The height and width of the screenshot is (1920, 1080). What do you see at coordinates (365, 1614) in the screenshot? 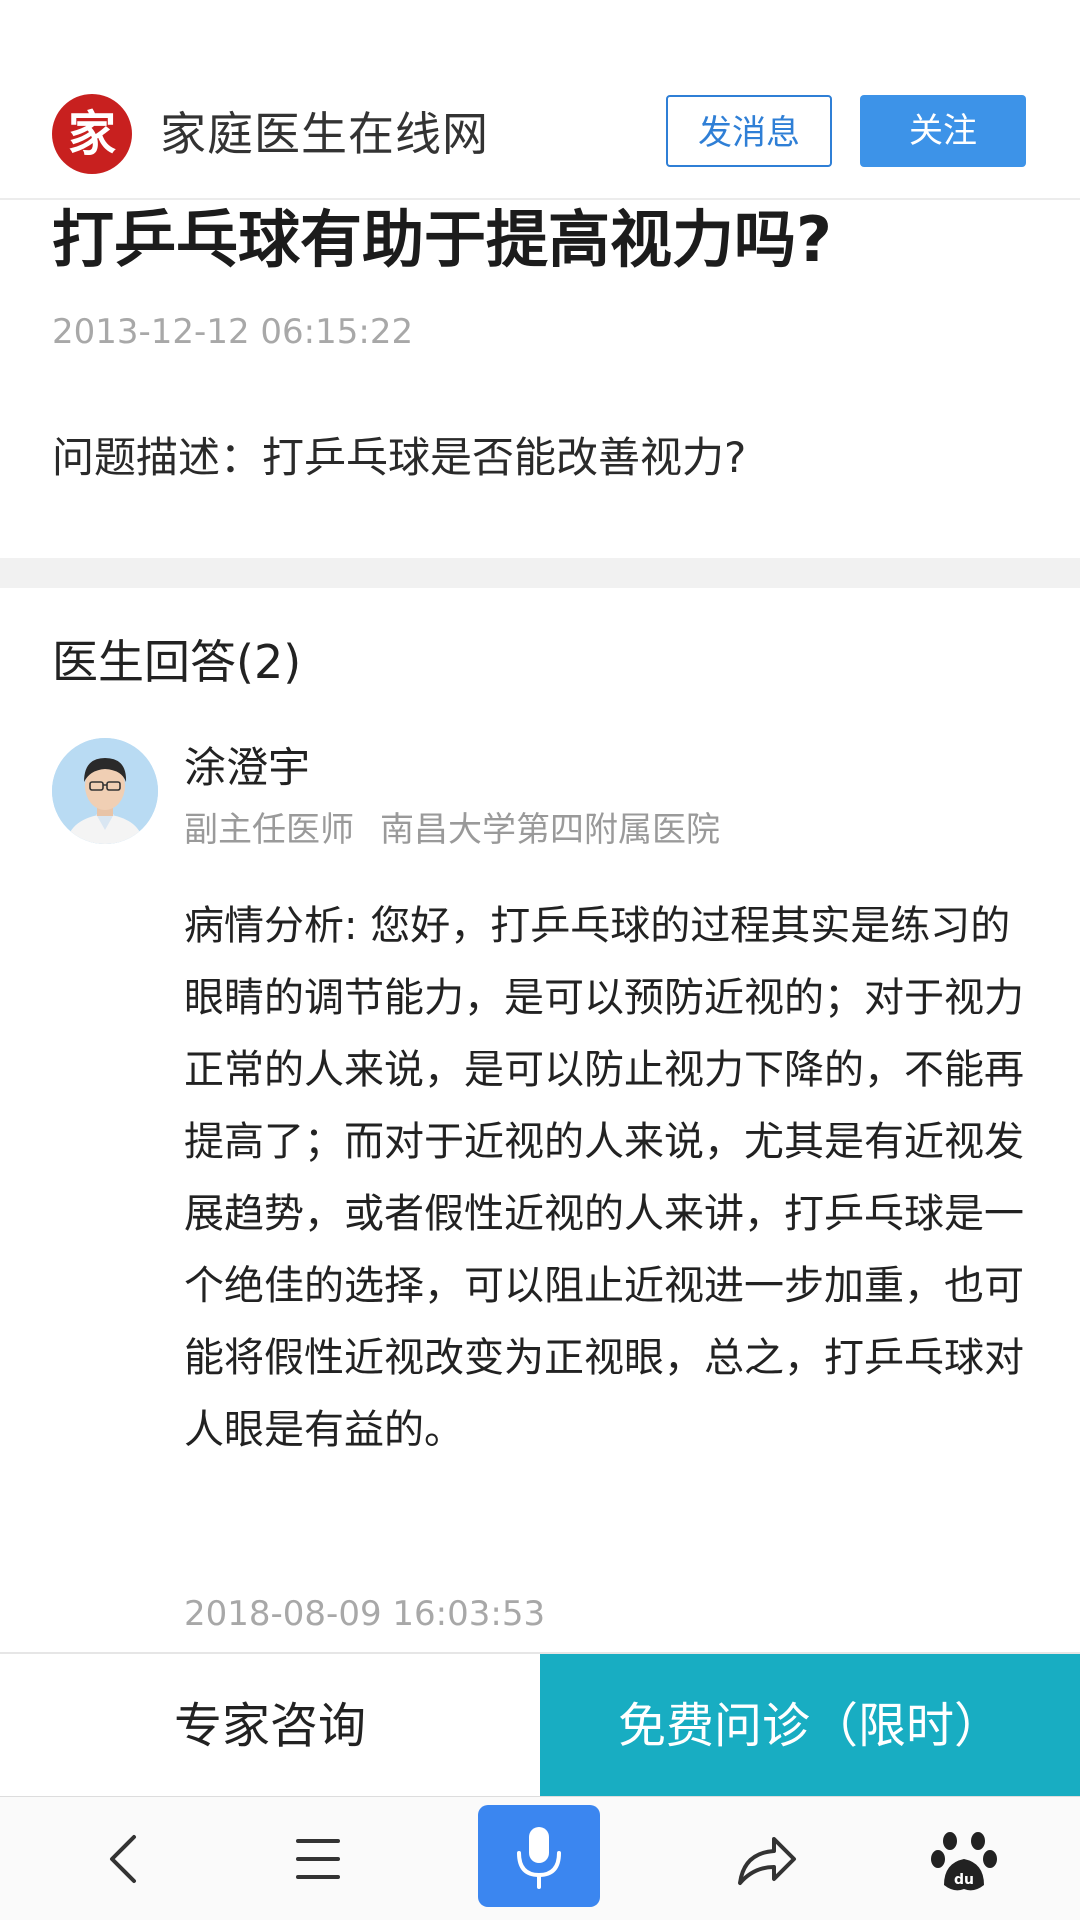
I see `answer-timestamp: 2018-08-09 16:03:53` at bounding box center [365, 1614].